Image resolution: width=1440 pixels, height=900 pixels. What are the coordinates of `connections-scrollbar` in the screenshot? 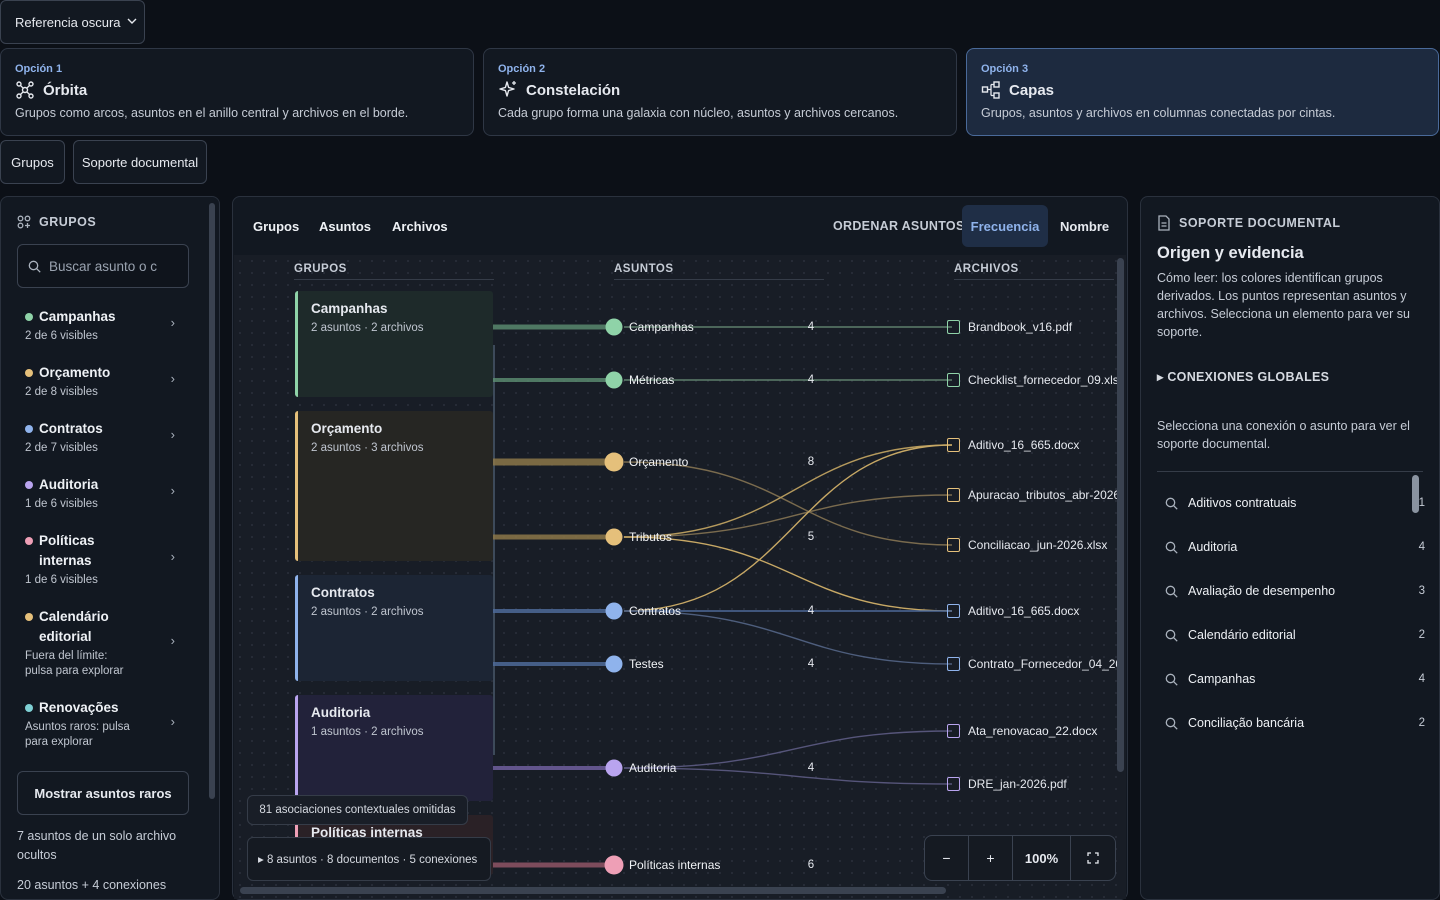 It's located at (1415, 494).